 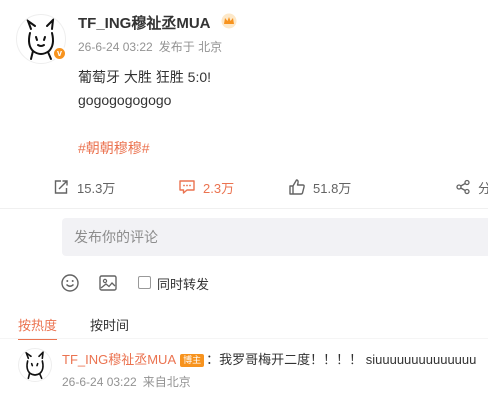 What do you see at coordinates (70, 283) in the screenshot?
I see `emoji-icon` at bounding box center [70, 283].